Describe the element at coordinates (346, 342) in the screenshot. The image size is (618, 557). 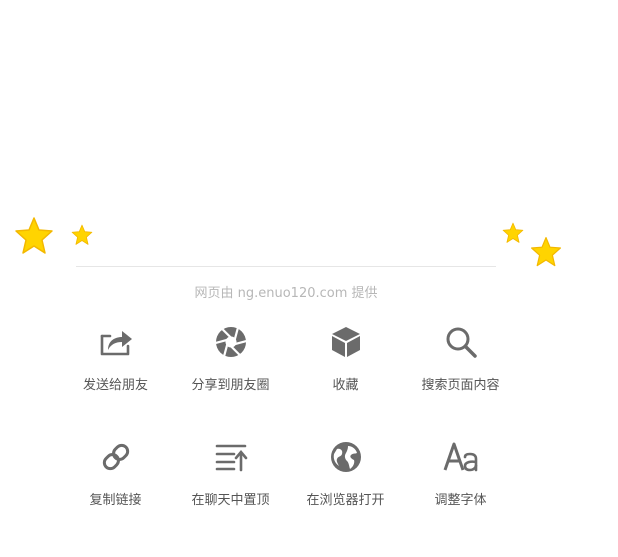
I see `cube-icon` at that location.